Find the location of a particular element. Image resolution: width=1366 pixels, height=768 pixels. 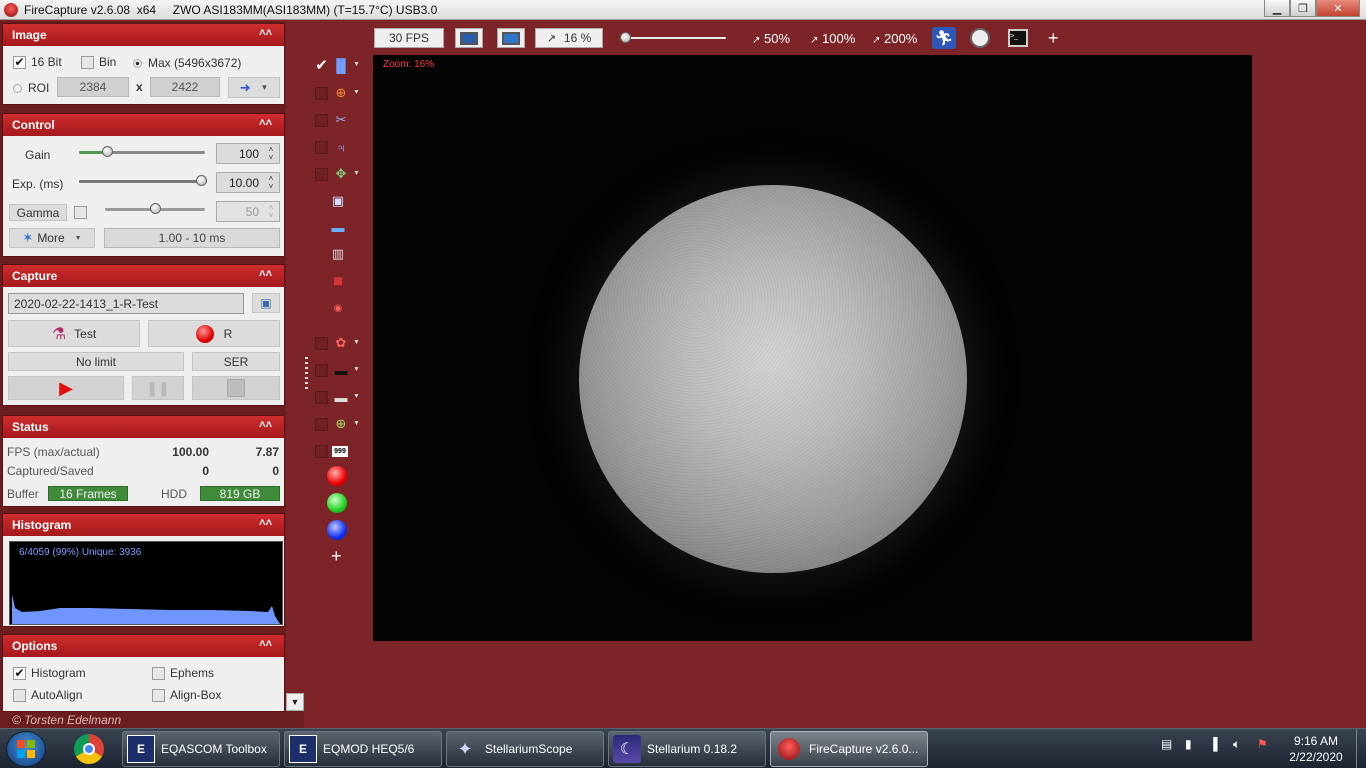

tool-color: ✿ ▼ is located at coordinates (338, 343).